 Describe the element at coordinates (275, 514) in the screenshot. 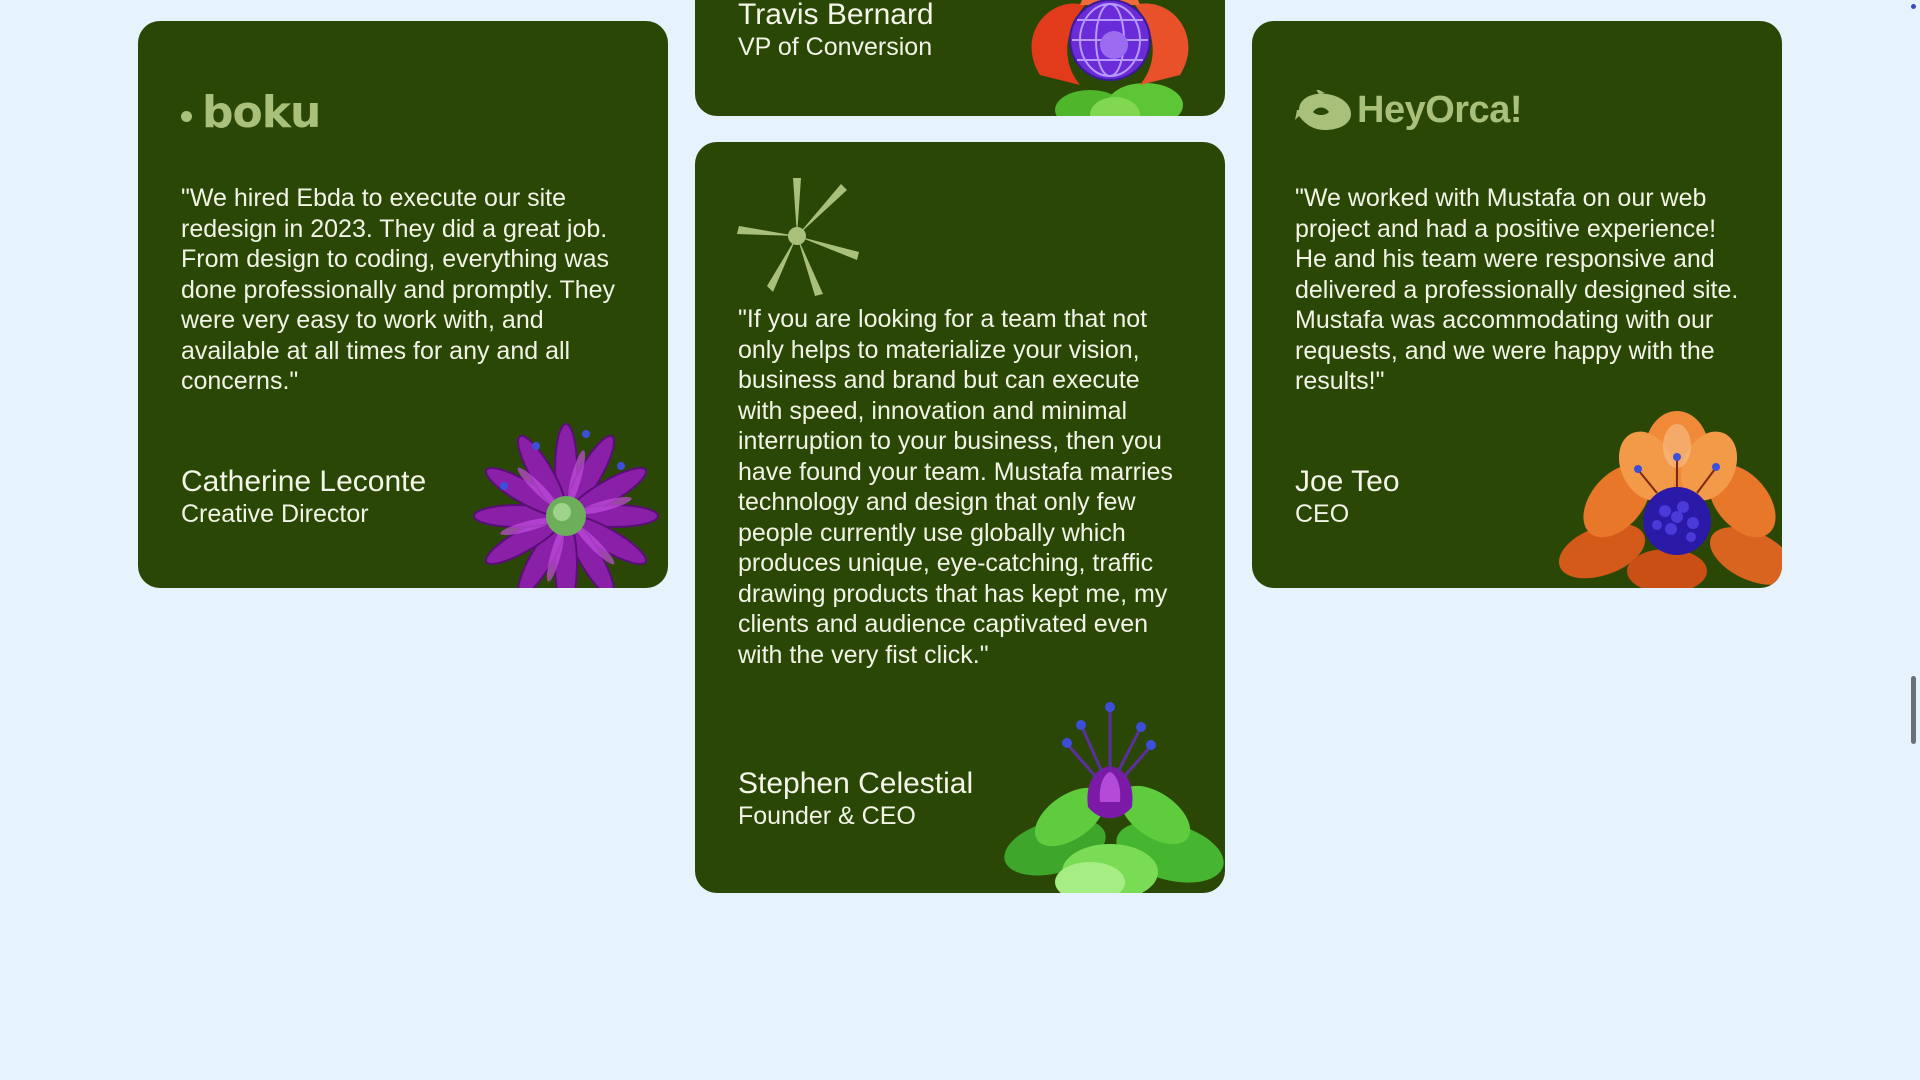

I see `author-role: Creative Director` at that location.